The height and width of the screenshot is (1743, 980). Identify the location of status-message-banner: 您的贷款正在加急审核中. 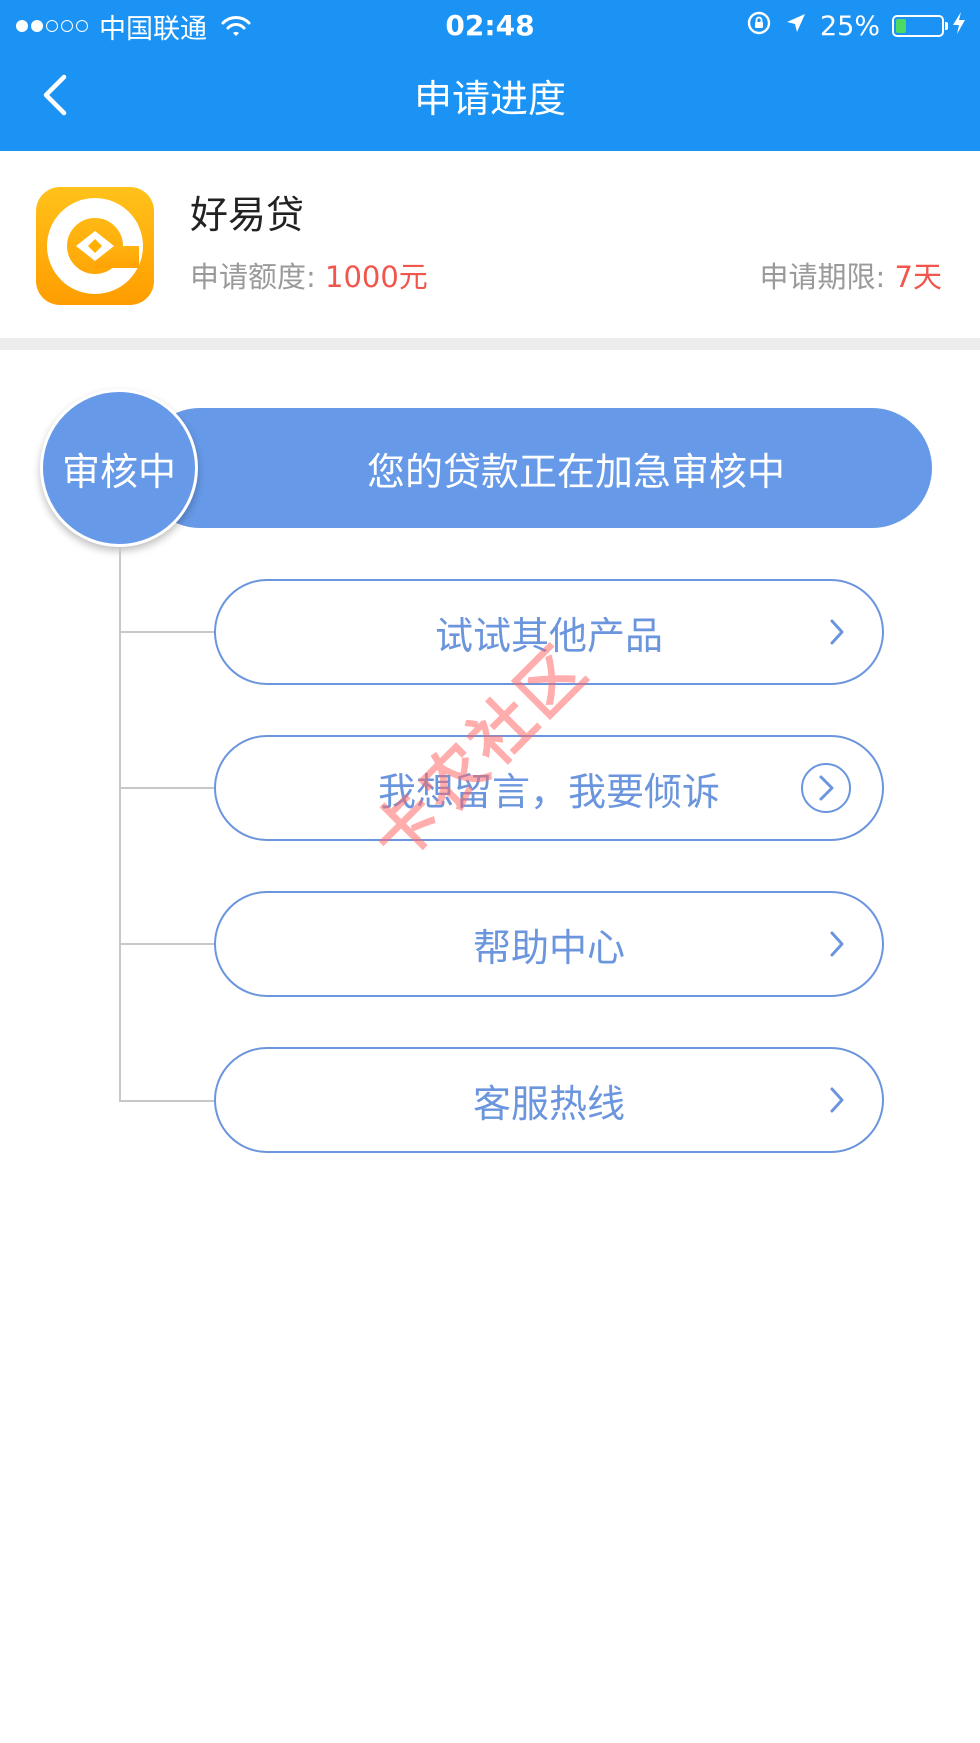
(536, 468).